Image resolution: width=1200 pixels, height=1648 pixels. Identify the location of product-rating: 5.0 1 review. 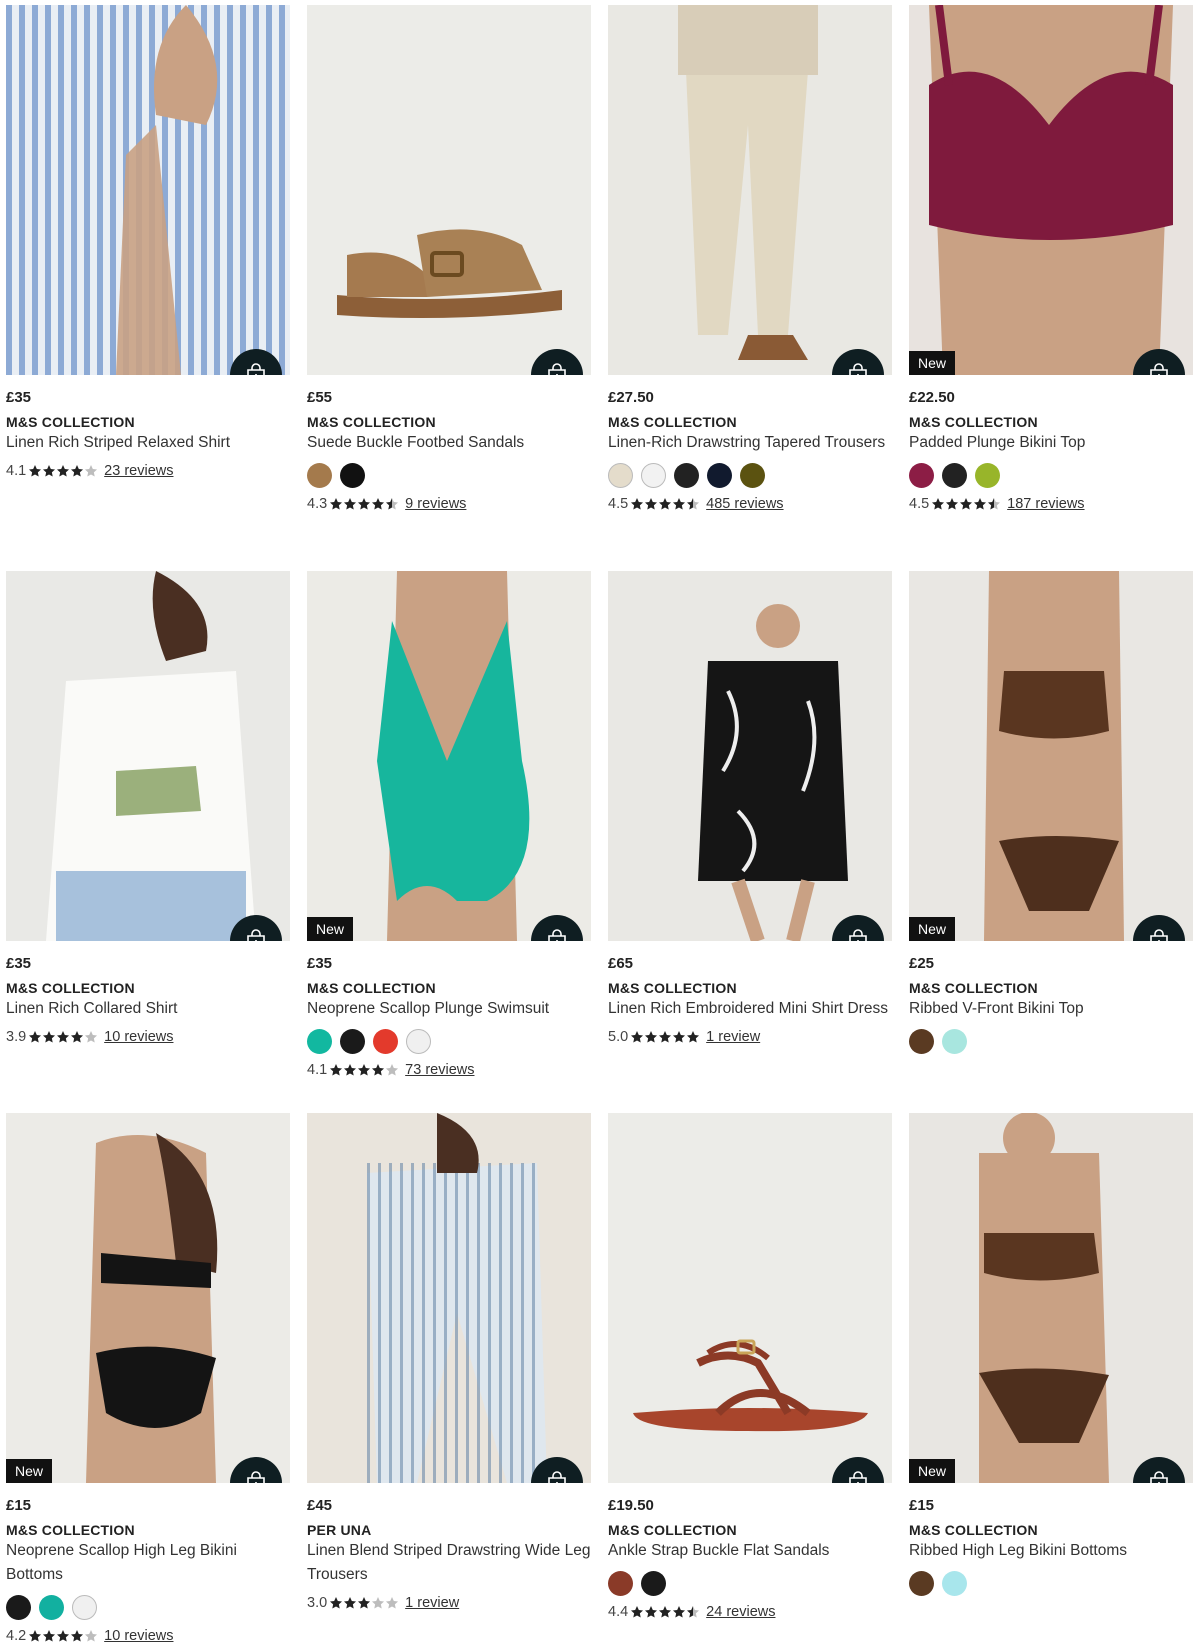
(750, 1037).